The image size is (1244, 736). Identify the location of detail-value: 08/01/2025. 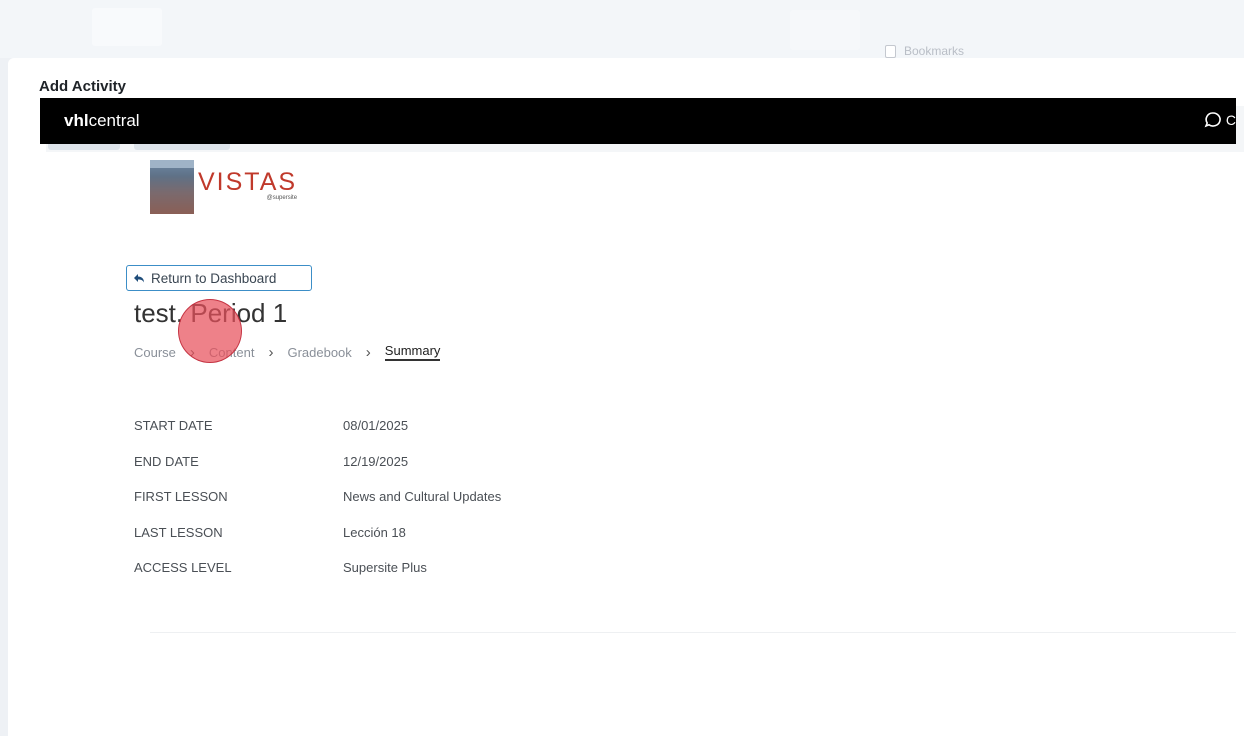
(376, 425).